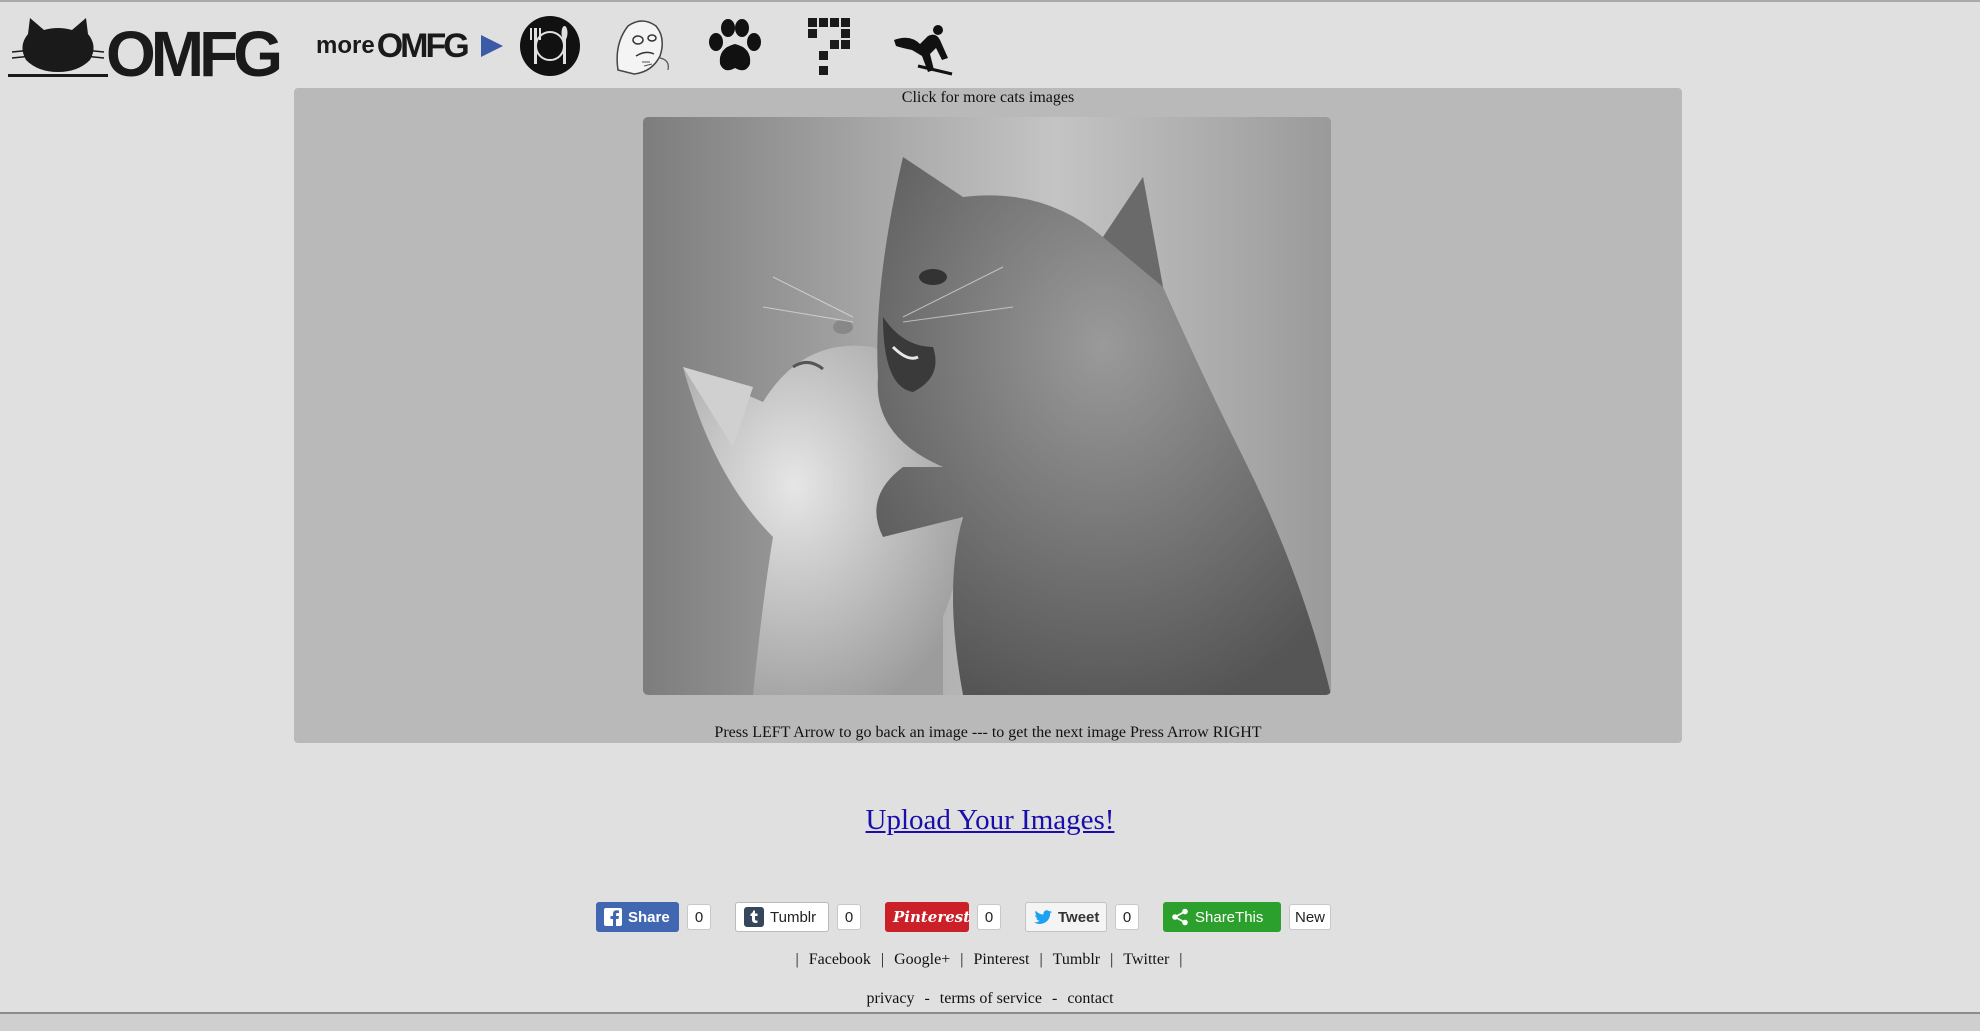 The width and height of the screenshot is (1980, 1031). Describe the element at coordinates (194, 54) in the screenshot. I see `logo-text: OMFG` at that location.